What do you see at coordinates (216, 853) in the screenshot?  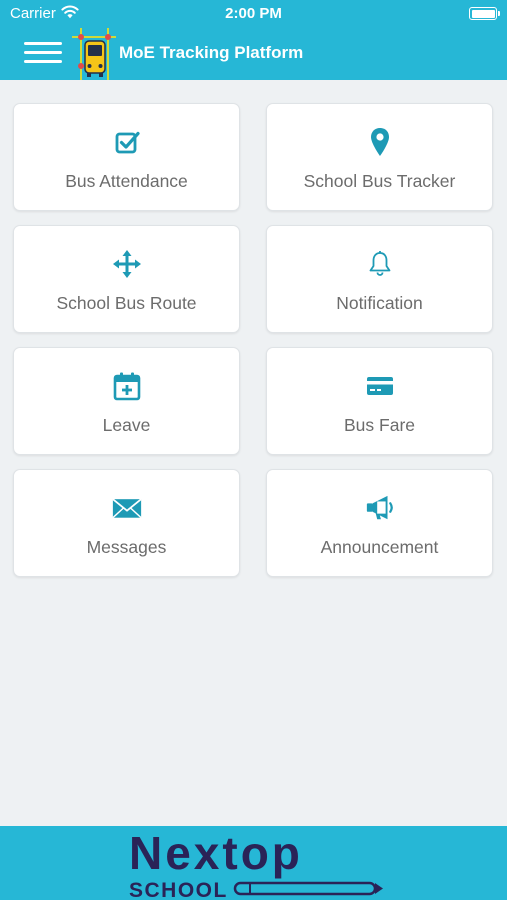 I see `brand-name: Nextop` at bounding box center [216, 853].